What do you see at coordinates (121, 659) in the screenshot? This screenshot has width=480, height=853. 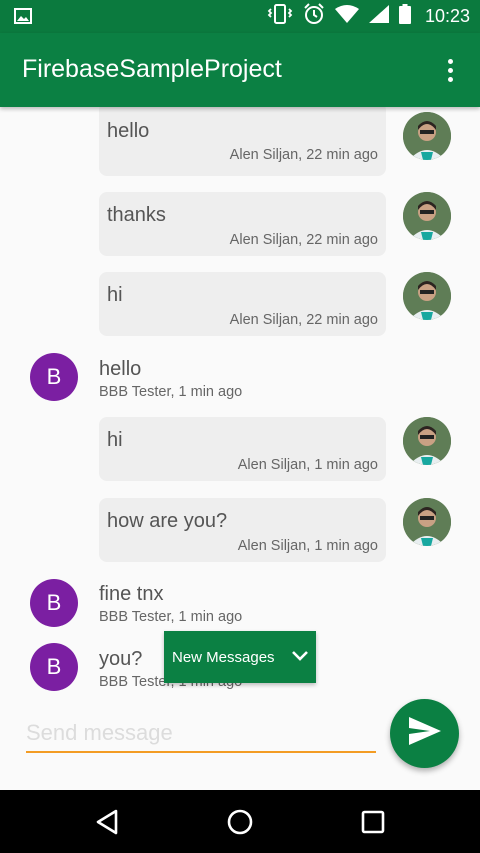 I see `message-text: you?` at bounding box center [121, 659].